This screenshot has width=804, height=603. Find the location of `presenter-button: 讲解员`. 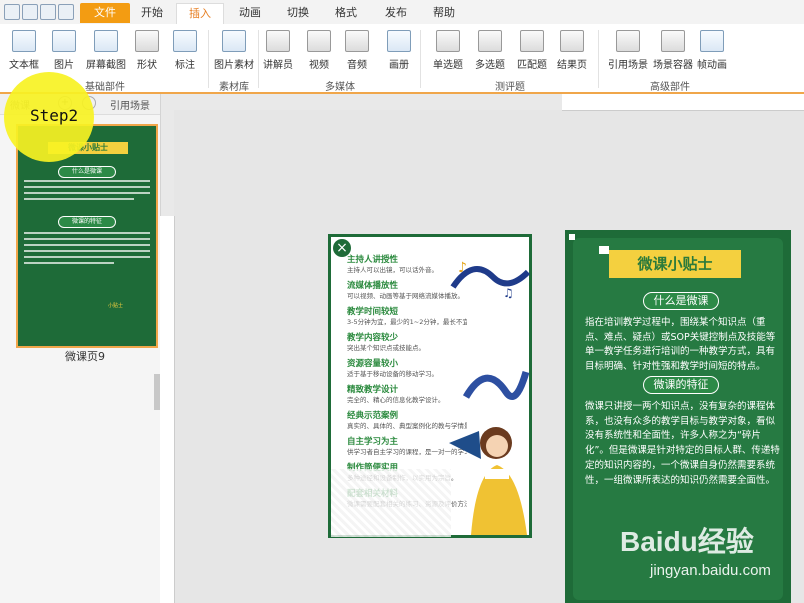

presenter-button: 讲解员 is located at coordinates (278, 50).